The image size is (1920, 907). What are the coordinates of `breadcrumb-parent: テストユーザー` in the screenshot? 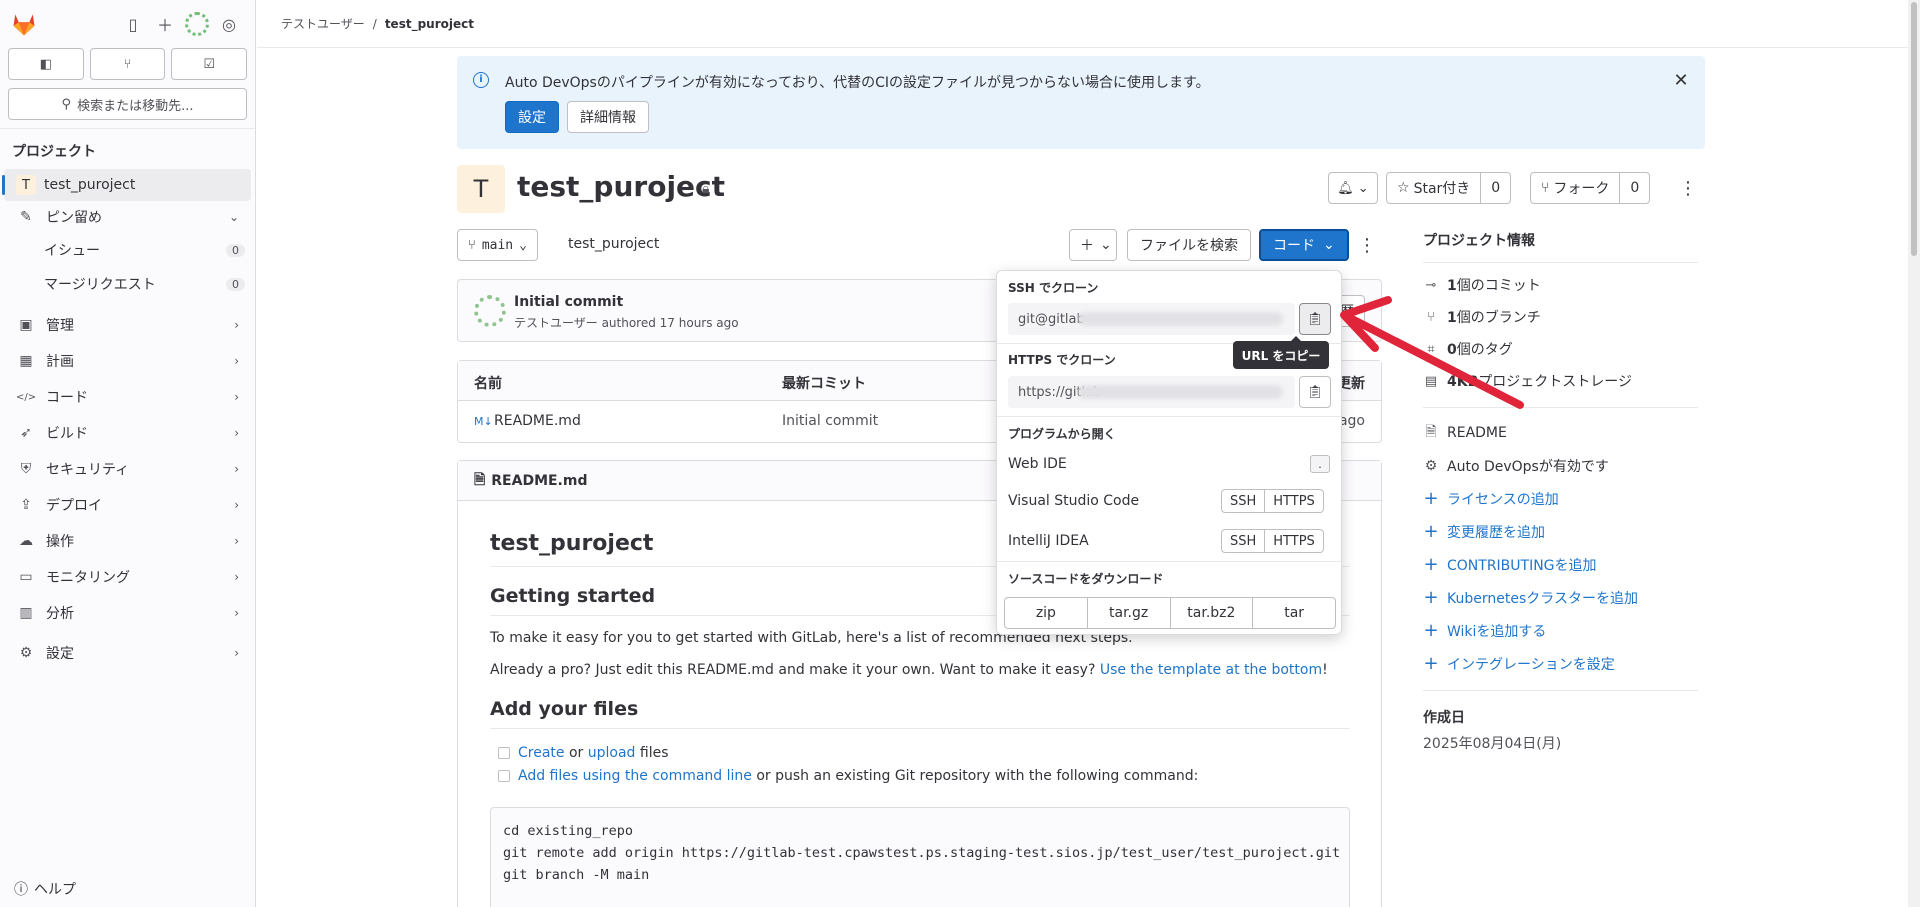 It's located at (323, 23).